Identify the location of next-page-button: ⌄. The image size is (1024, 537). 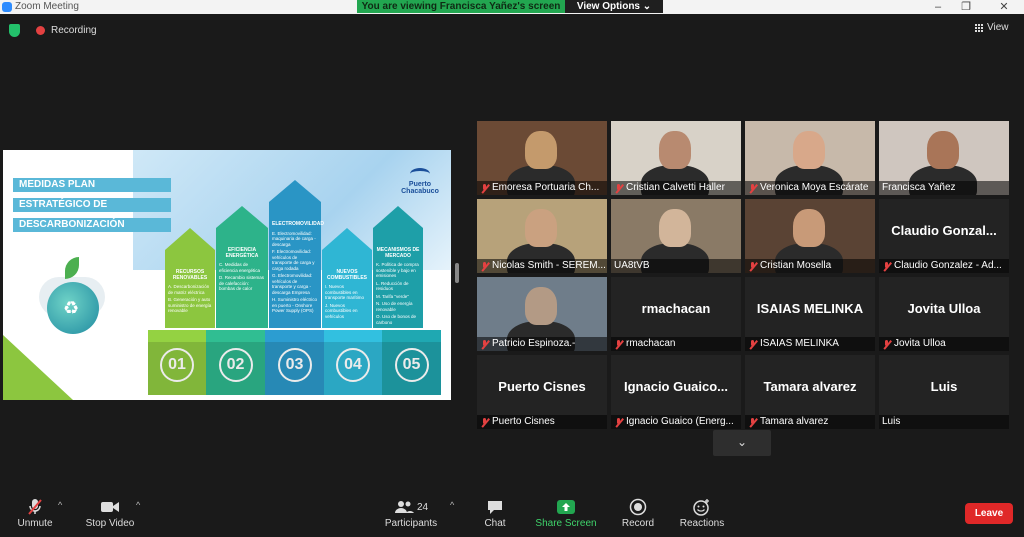
(742, 443).